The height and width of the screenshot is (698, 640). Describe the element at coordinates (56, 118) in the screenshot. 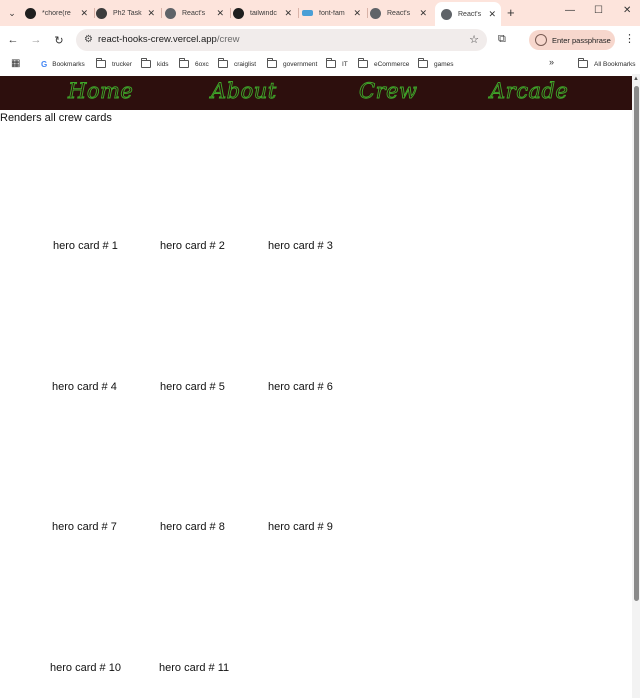

I see `page-caption: Renders all crew cards` at that location.